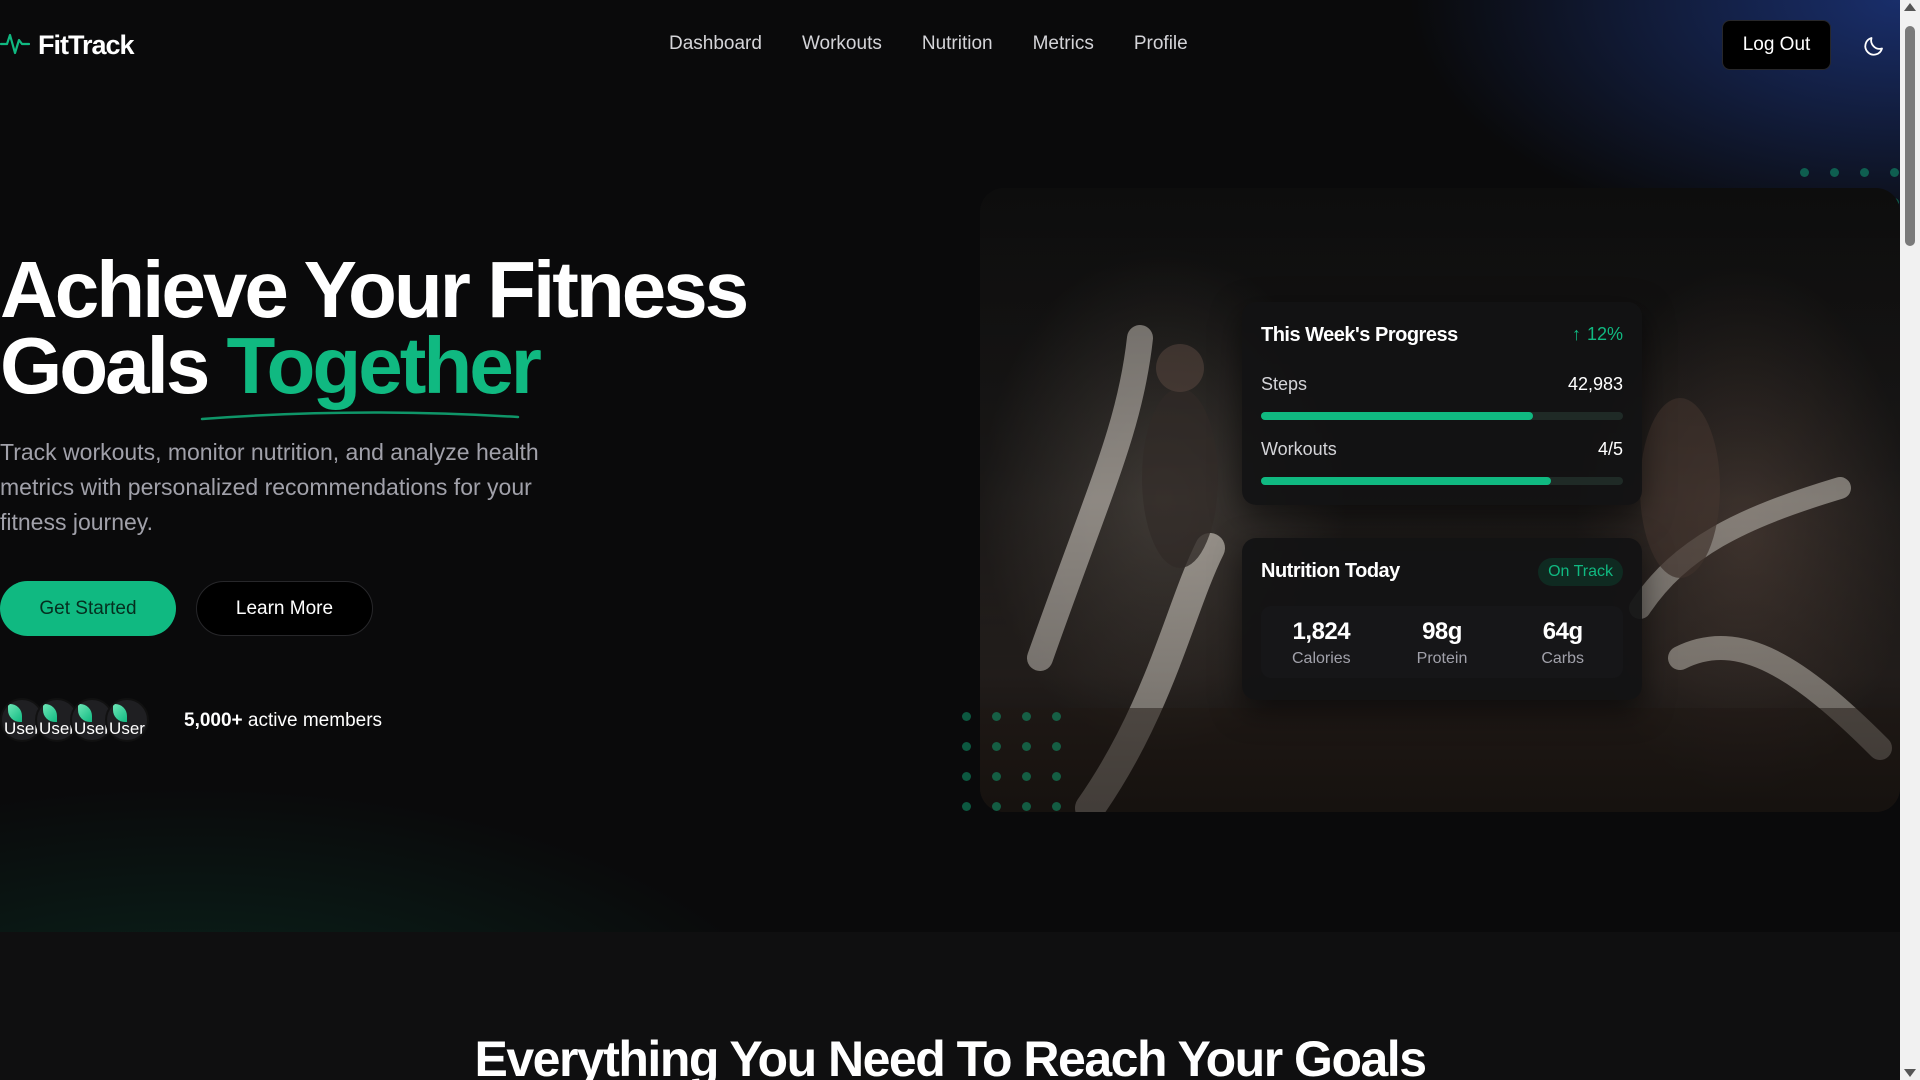  I want to click on avatar: User, so click(127, 720).